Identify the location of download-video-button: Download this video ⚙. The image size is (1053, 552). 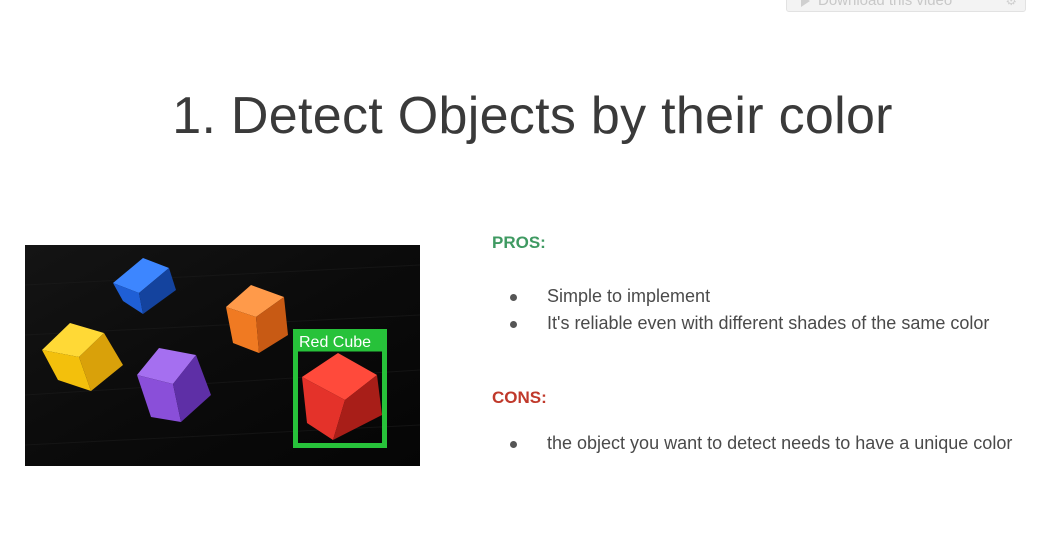
(906, 6).